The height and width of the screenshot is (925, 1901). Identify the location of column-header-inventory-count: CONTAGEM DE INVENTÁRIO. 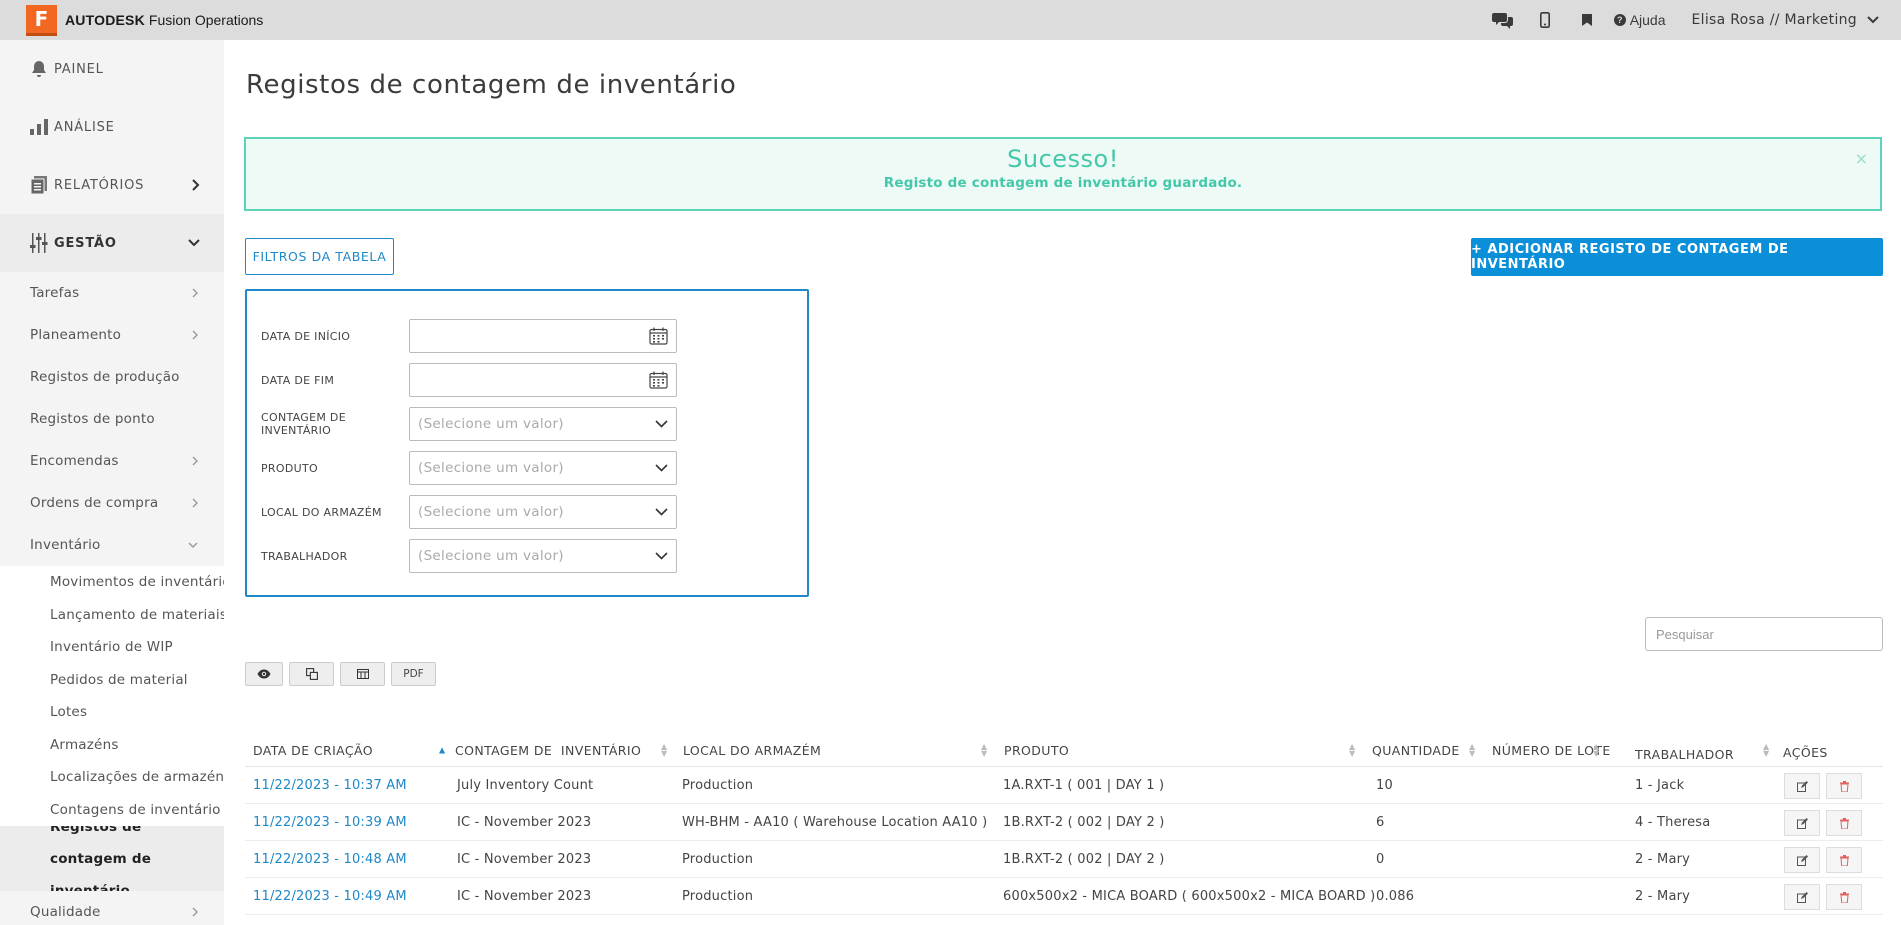
(560, 750).